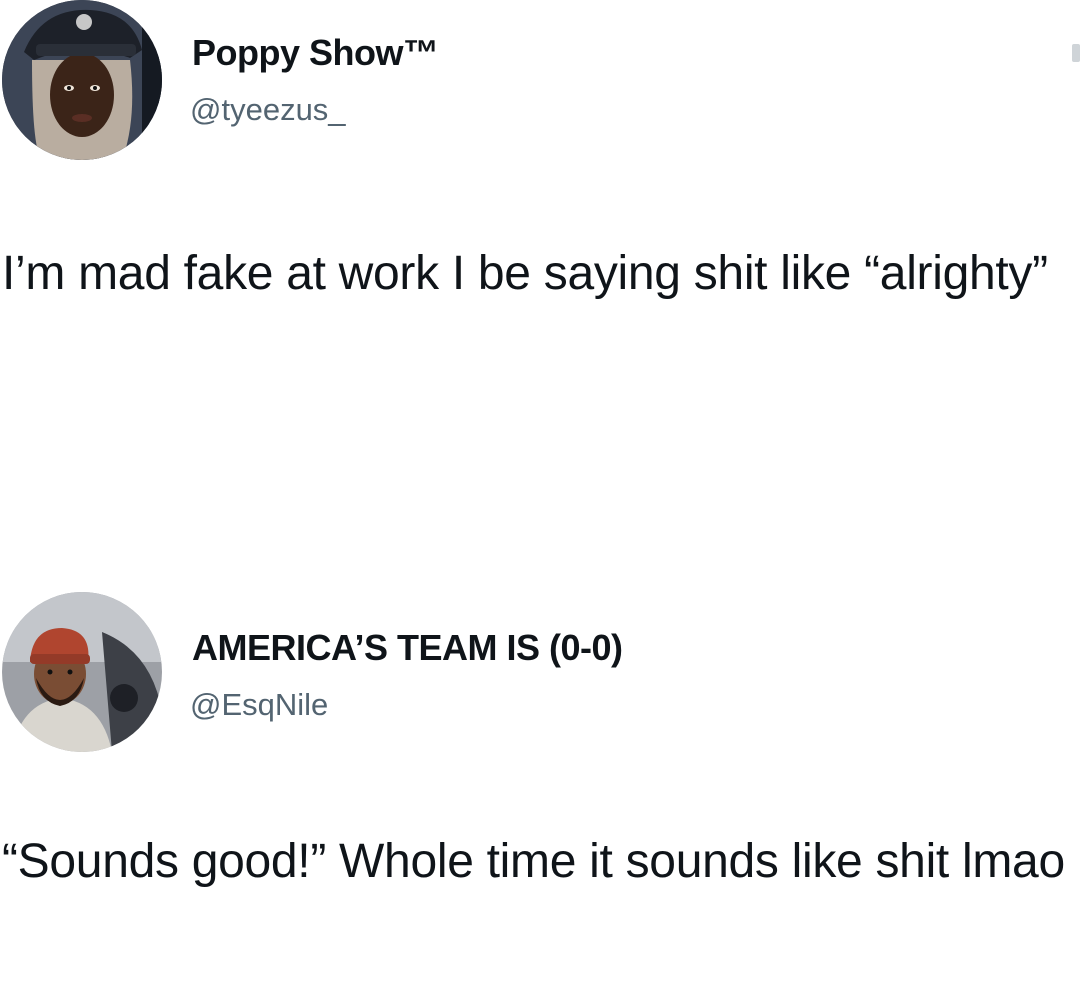 The width and height of the screenshot is (1080, 984). I want to click on avatar-poppy-show, so click(82, 80).